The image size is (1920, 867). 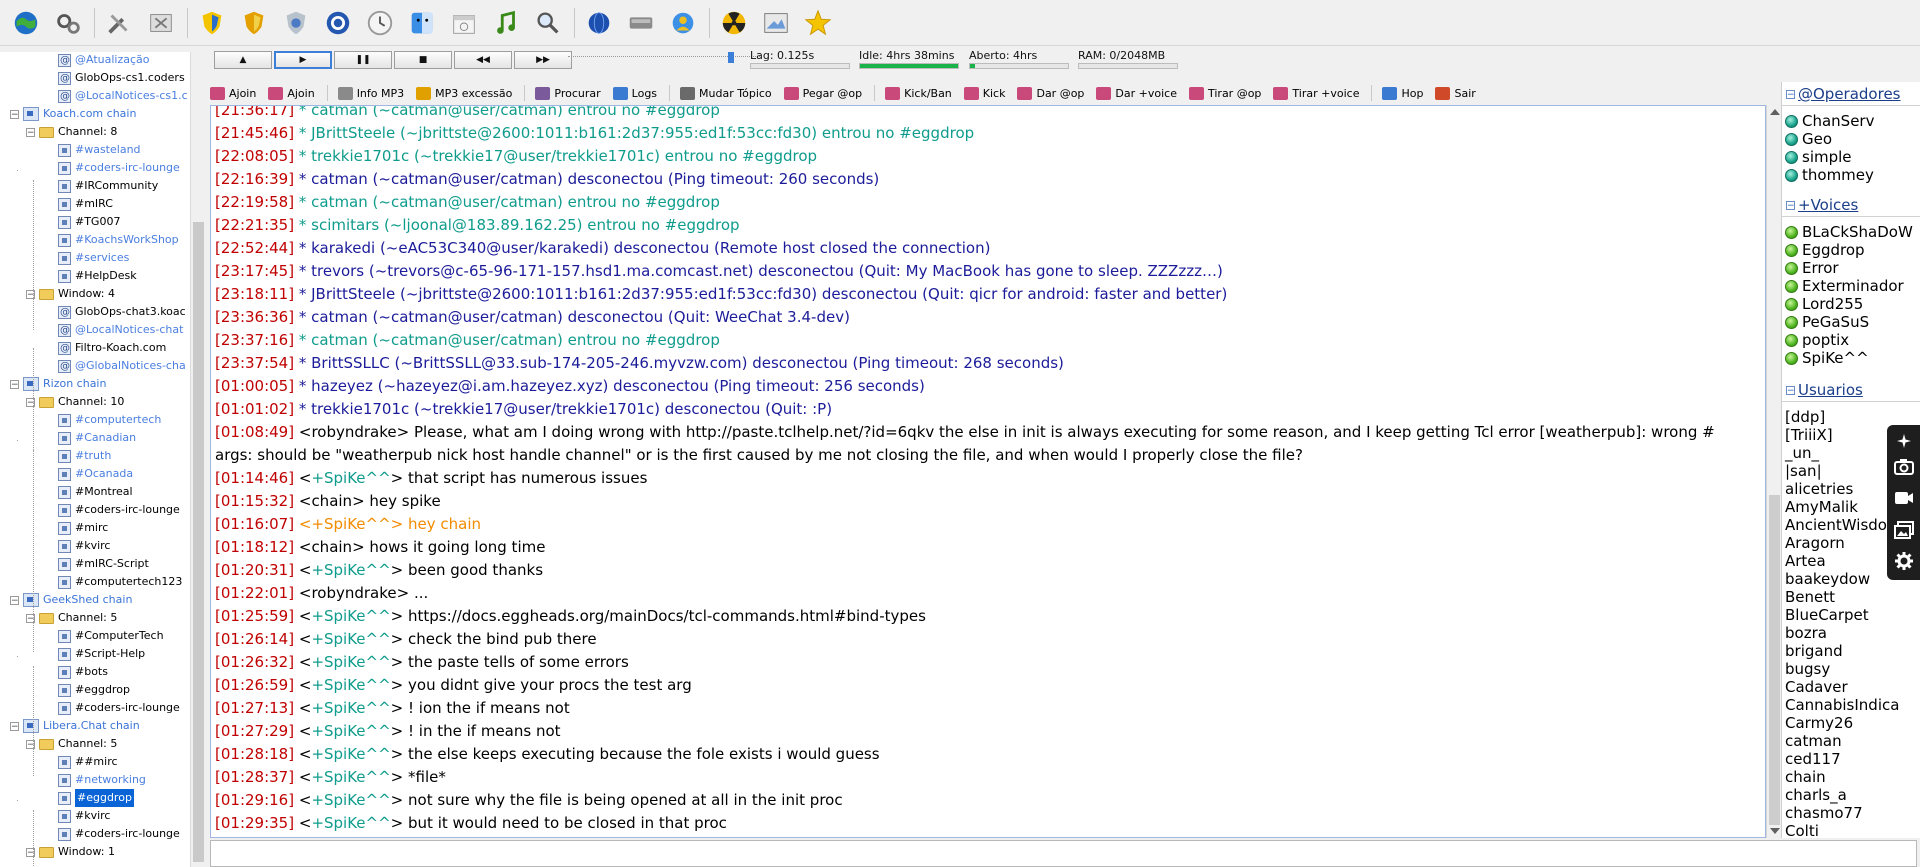 What do you see at coordinates (1774, 660) in the screenshot?
I see `chat-scroll-thumb` at bounding box center [1774, 660].